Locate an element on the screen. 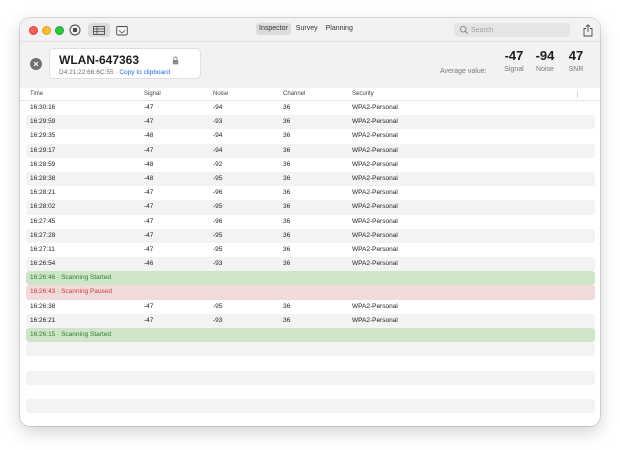 Image resolution: width=620 pixels, height=450 pixels. search-icon is located at coordinates (463, 29).